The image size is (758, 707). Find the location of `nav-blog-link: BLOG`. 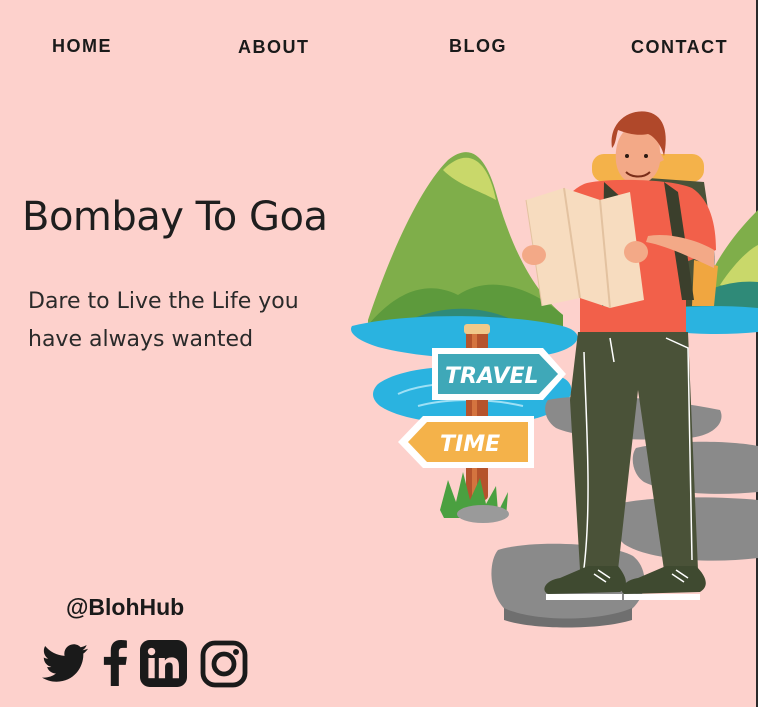

nav-blog-link: BLOG is located at coordinates (478, 46).